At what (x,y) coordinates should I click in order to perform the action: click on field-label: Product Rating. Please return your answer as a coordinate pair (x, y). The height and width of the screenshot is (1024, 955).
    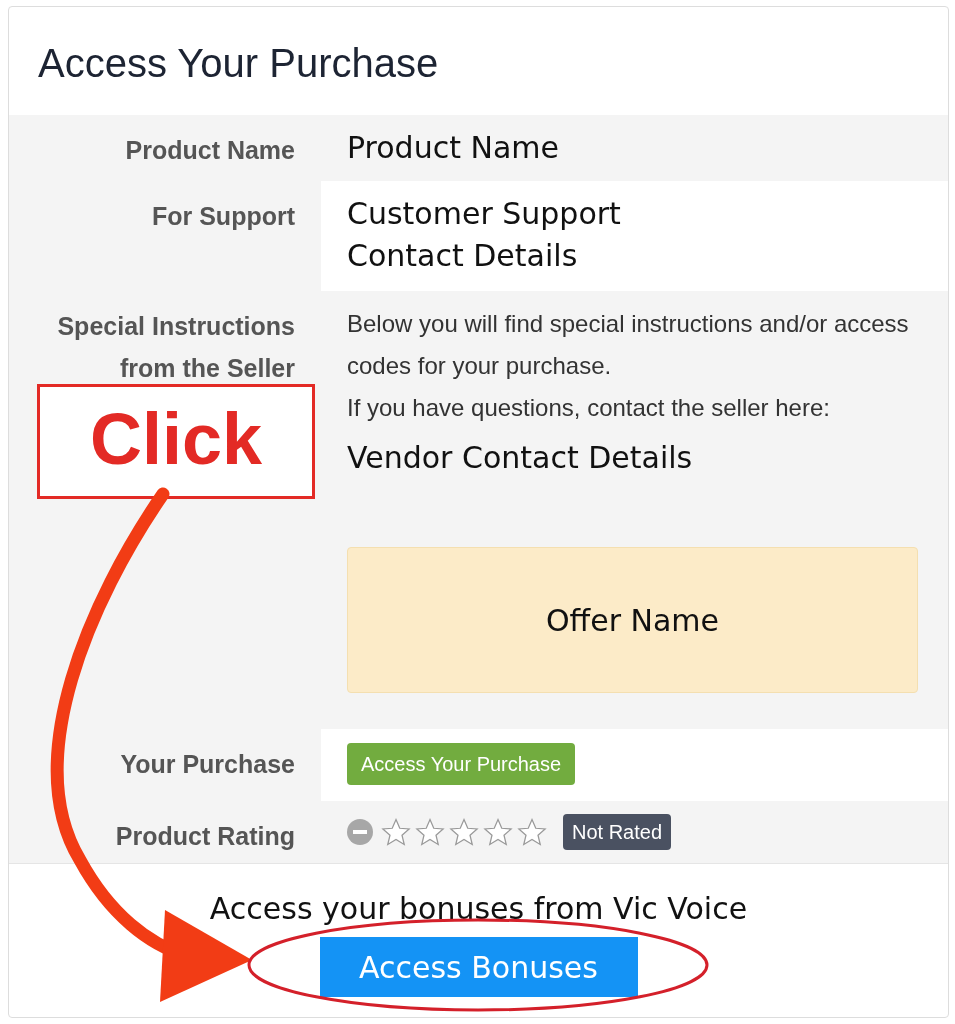
    Looking at the image, I should click on (205, 836).